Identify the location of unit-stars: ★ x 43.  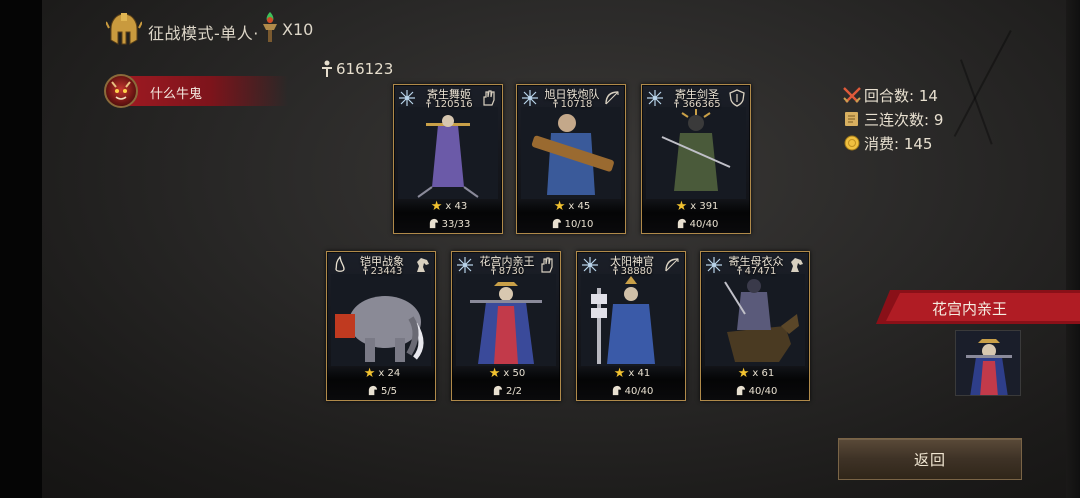
(448, 206).